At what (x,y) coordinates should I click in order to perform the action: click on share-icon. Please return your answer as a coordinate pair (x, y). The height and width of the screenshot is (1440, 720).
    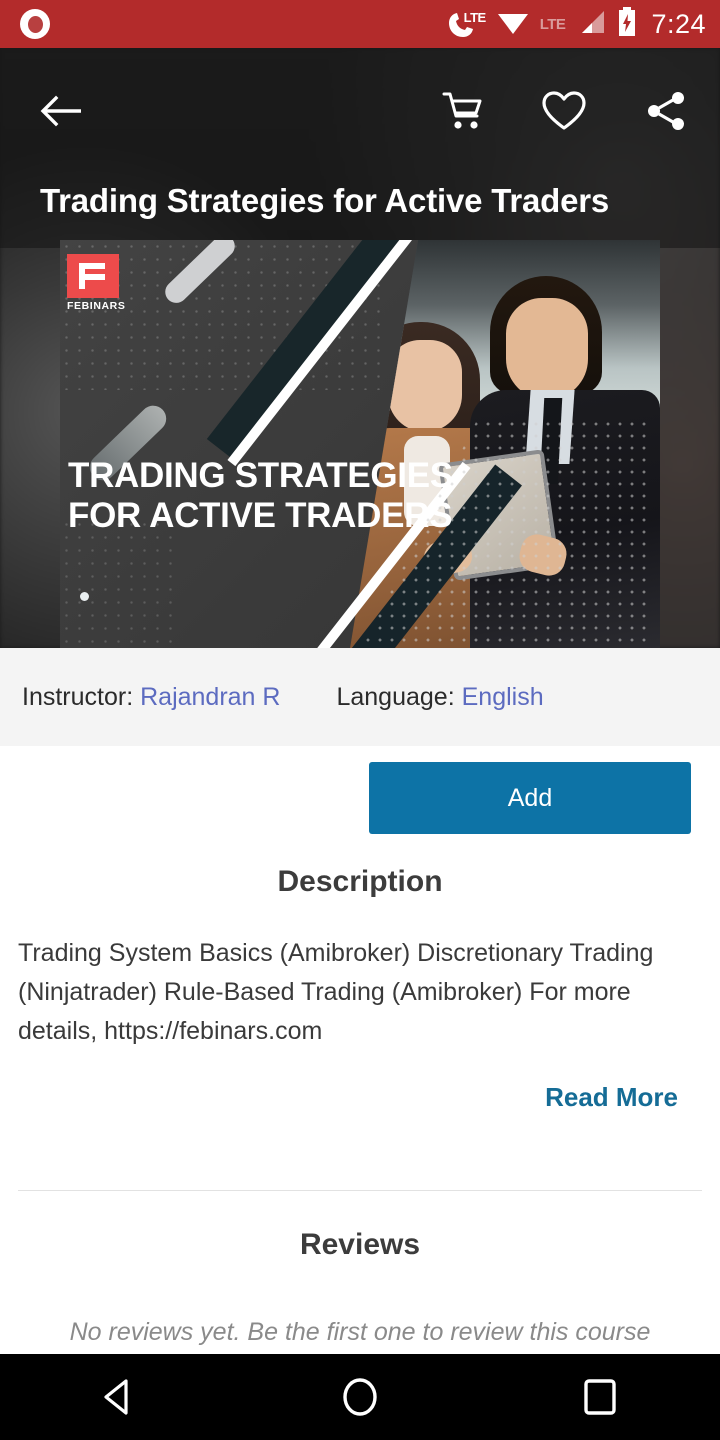
    Looking at the image, I should click on (666, 111).